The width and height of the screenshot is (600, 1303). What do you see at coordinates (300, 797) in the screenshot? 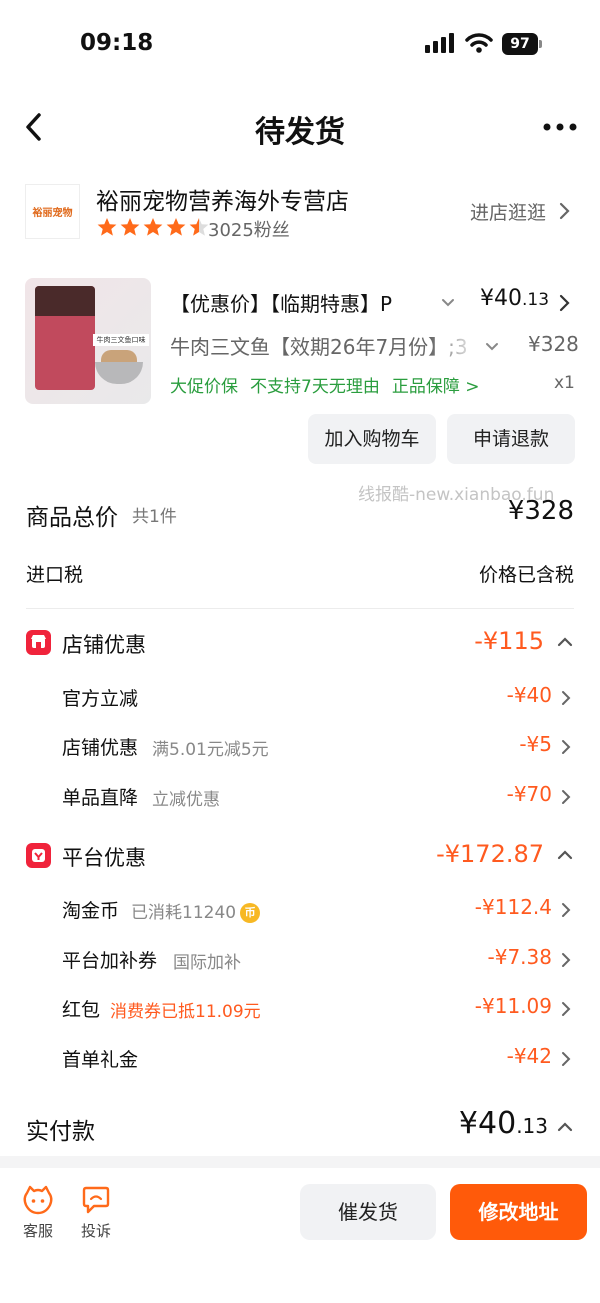
I see `discount-item-single-drop: 单品直降 立减优惠 -¥70` at bounding box center [300, 797].